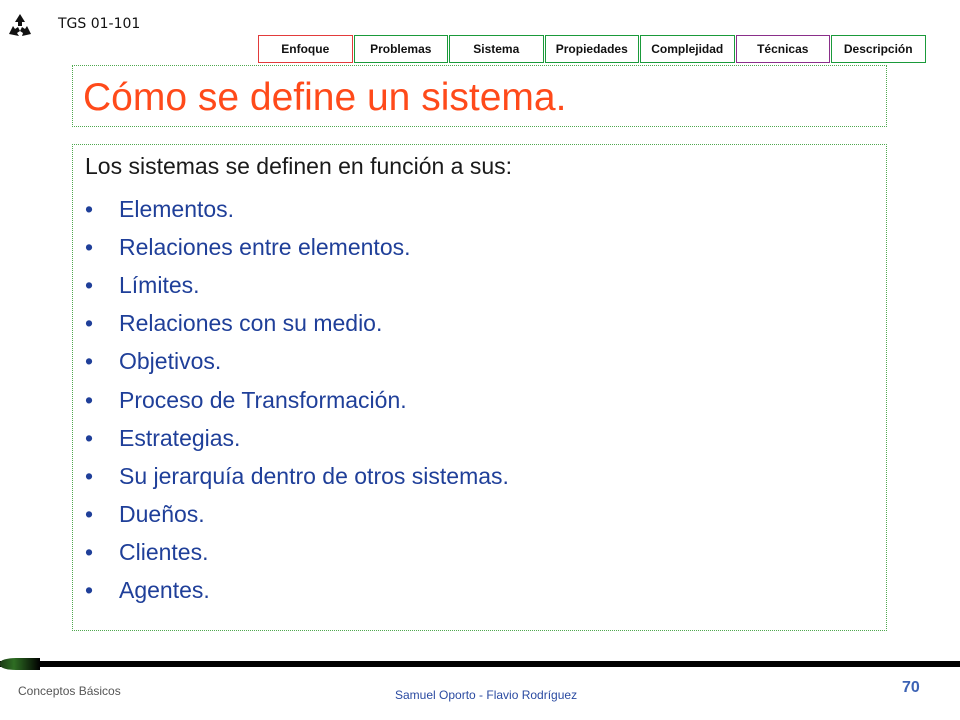 The width and height of the screenshot is (960, 720). Describe the element at coordinates (297, 438) in the screenshot. I see `list-item: • Estrategias.` at that location.